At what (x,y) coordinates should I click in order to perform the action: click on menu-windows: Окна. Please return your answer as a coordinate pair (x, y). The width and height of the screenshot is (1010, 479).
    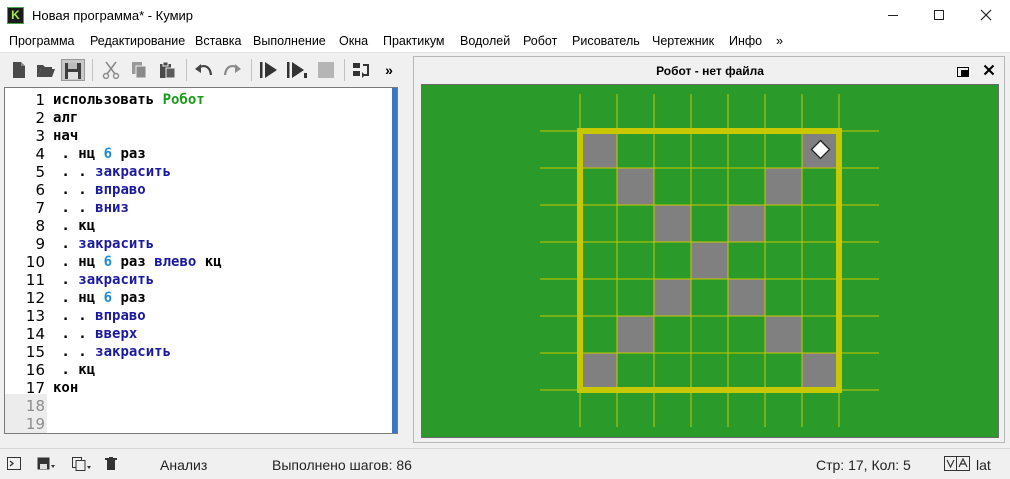
    Looking at the image, I should click on (353, 41).